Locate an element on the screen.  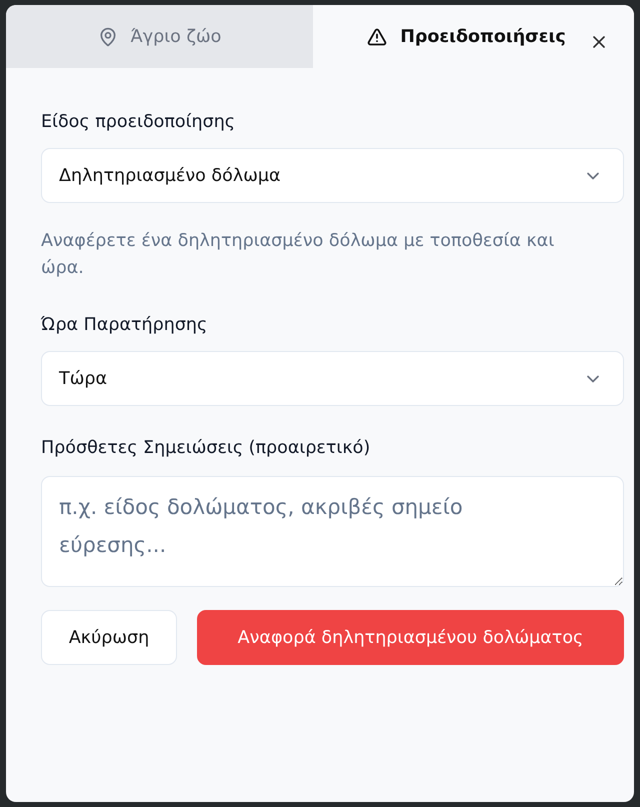
tab: Άγριο ζώο is located at coordinates (159, 36).